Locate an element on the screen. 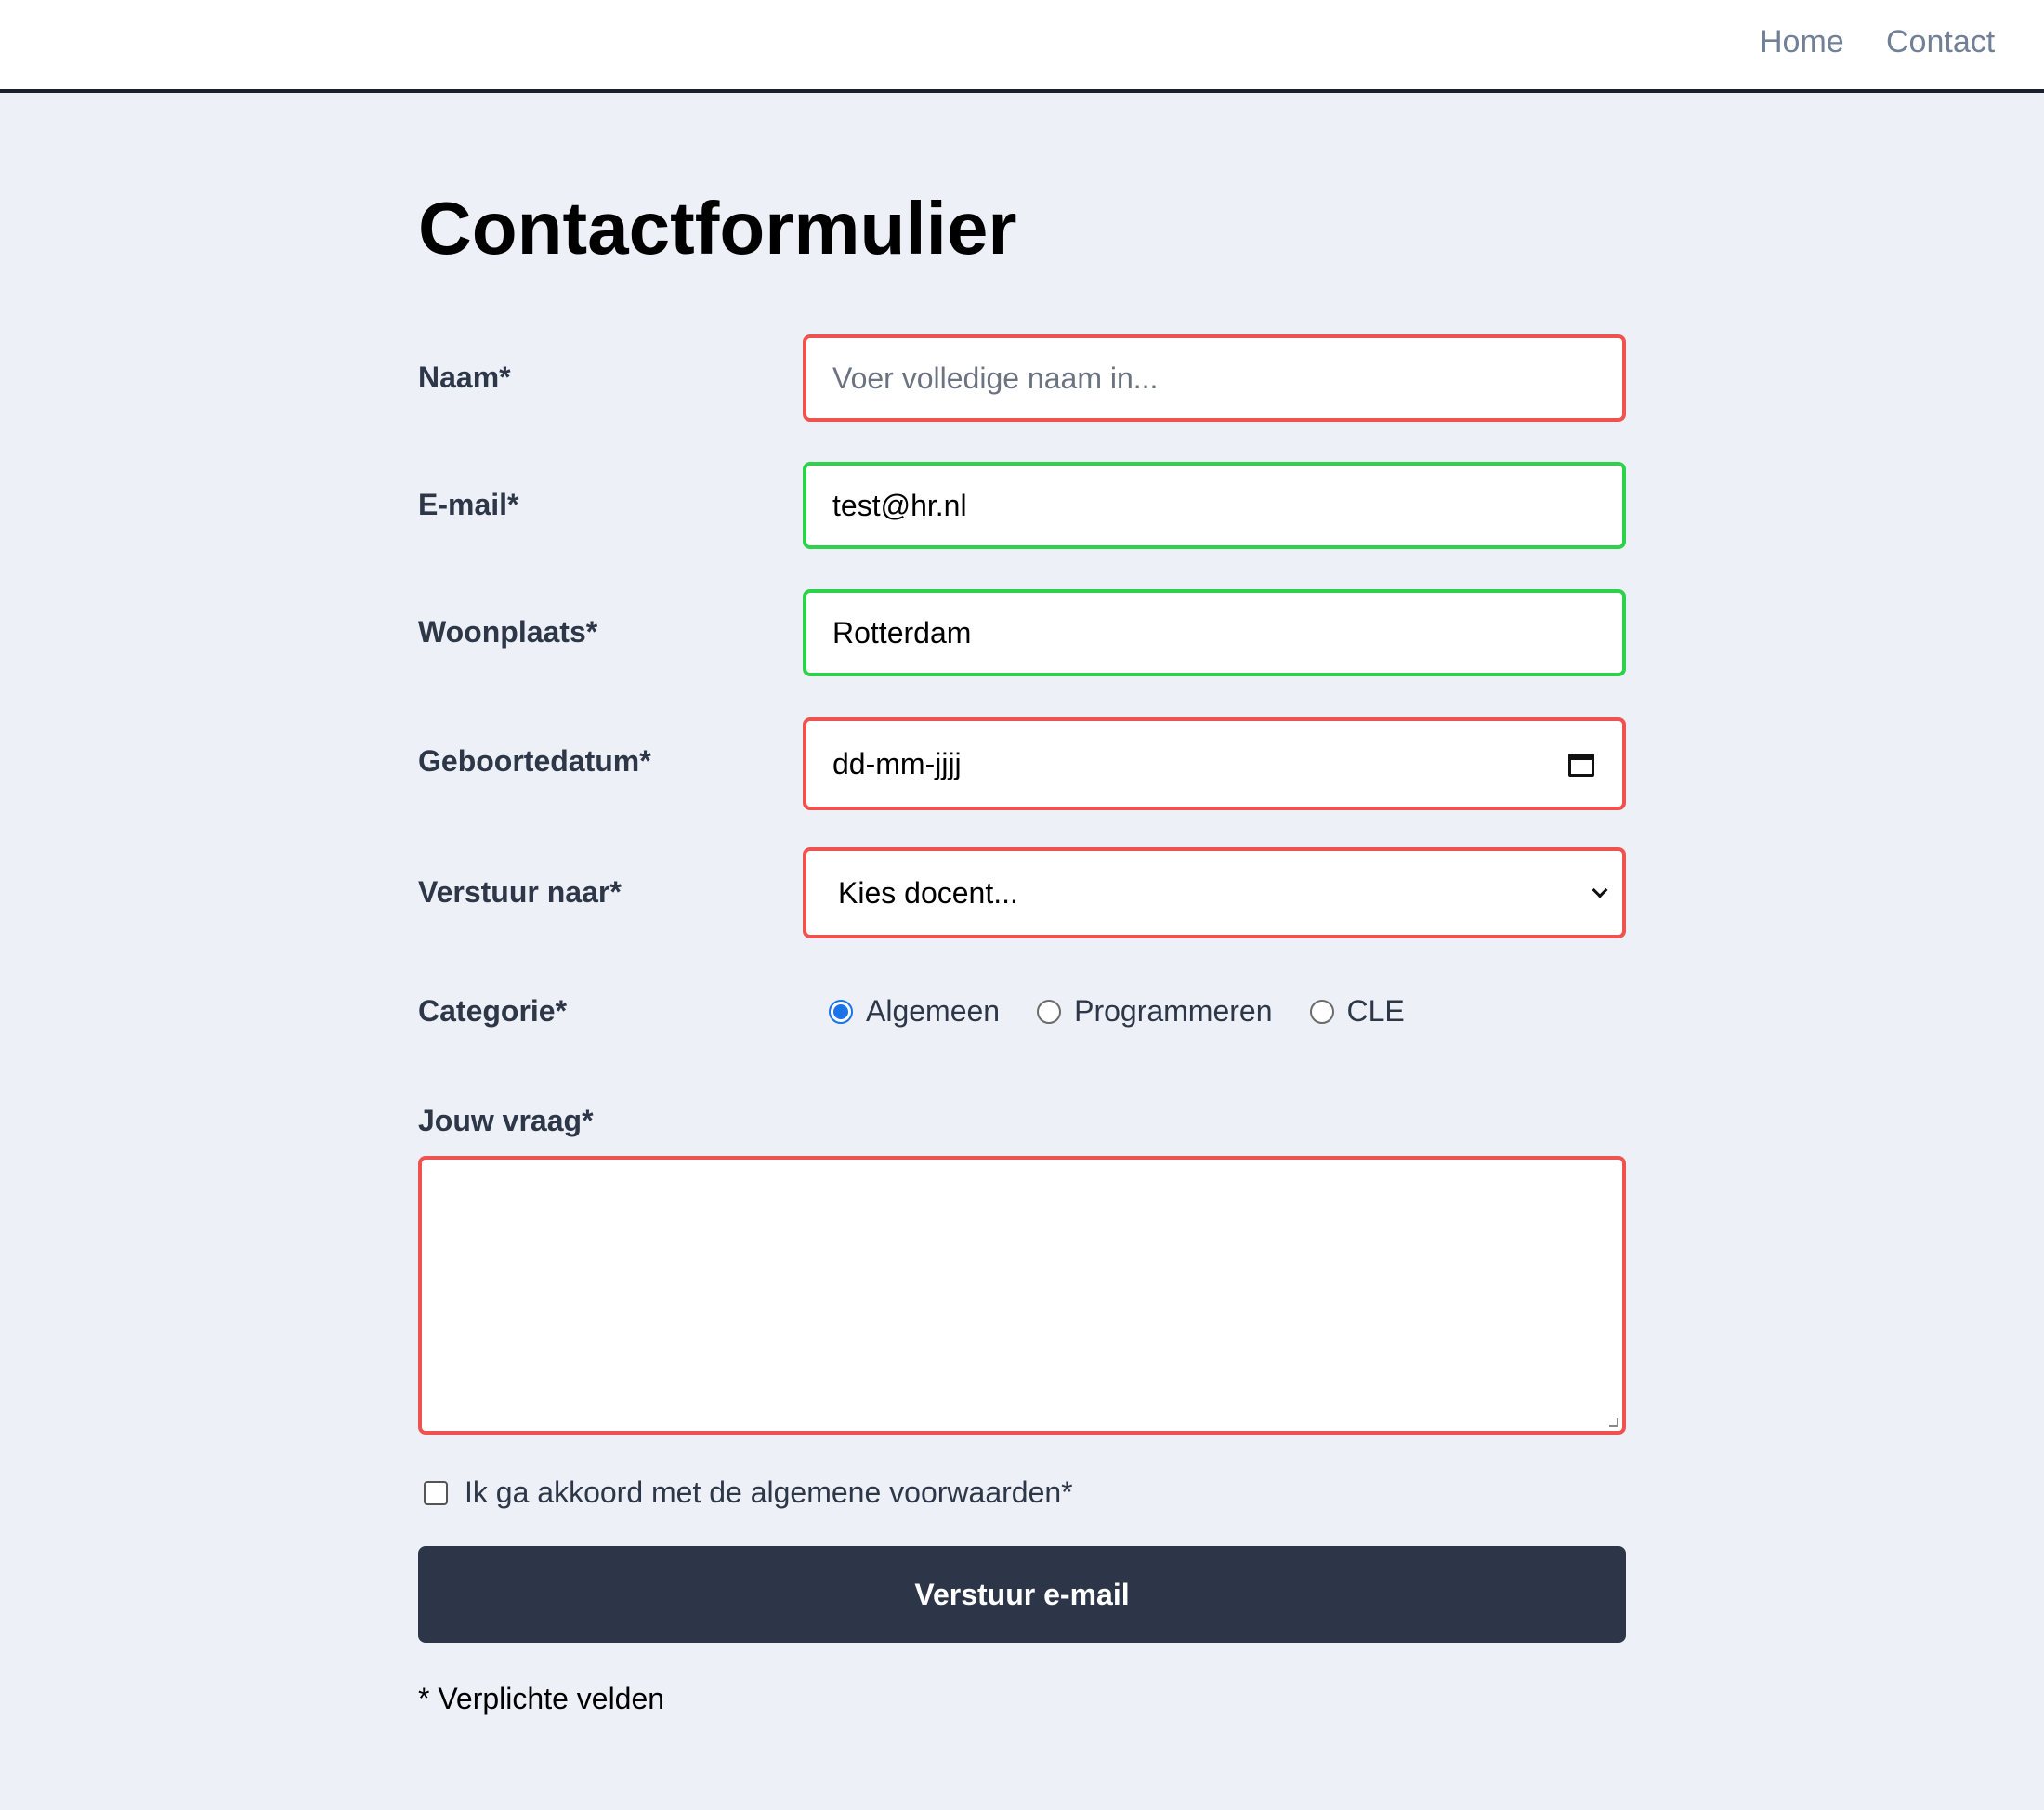 The width and height of the screenshot is (2044, 1810). email-input is located at coordinates (1215, 505).